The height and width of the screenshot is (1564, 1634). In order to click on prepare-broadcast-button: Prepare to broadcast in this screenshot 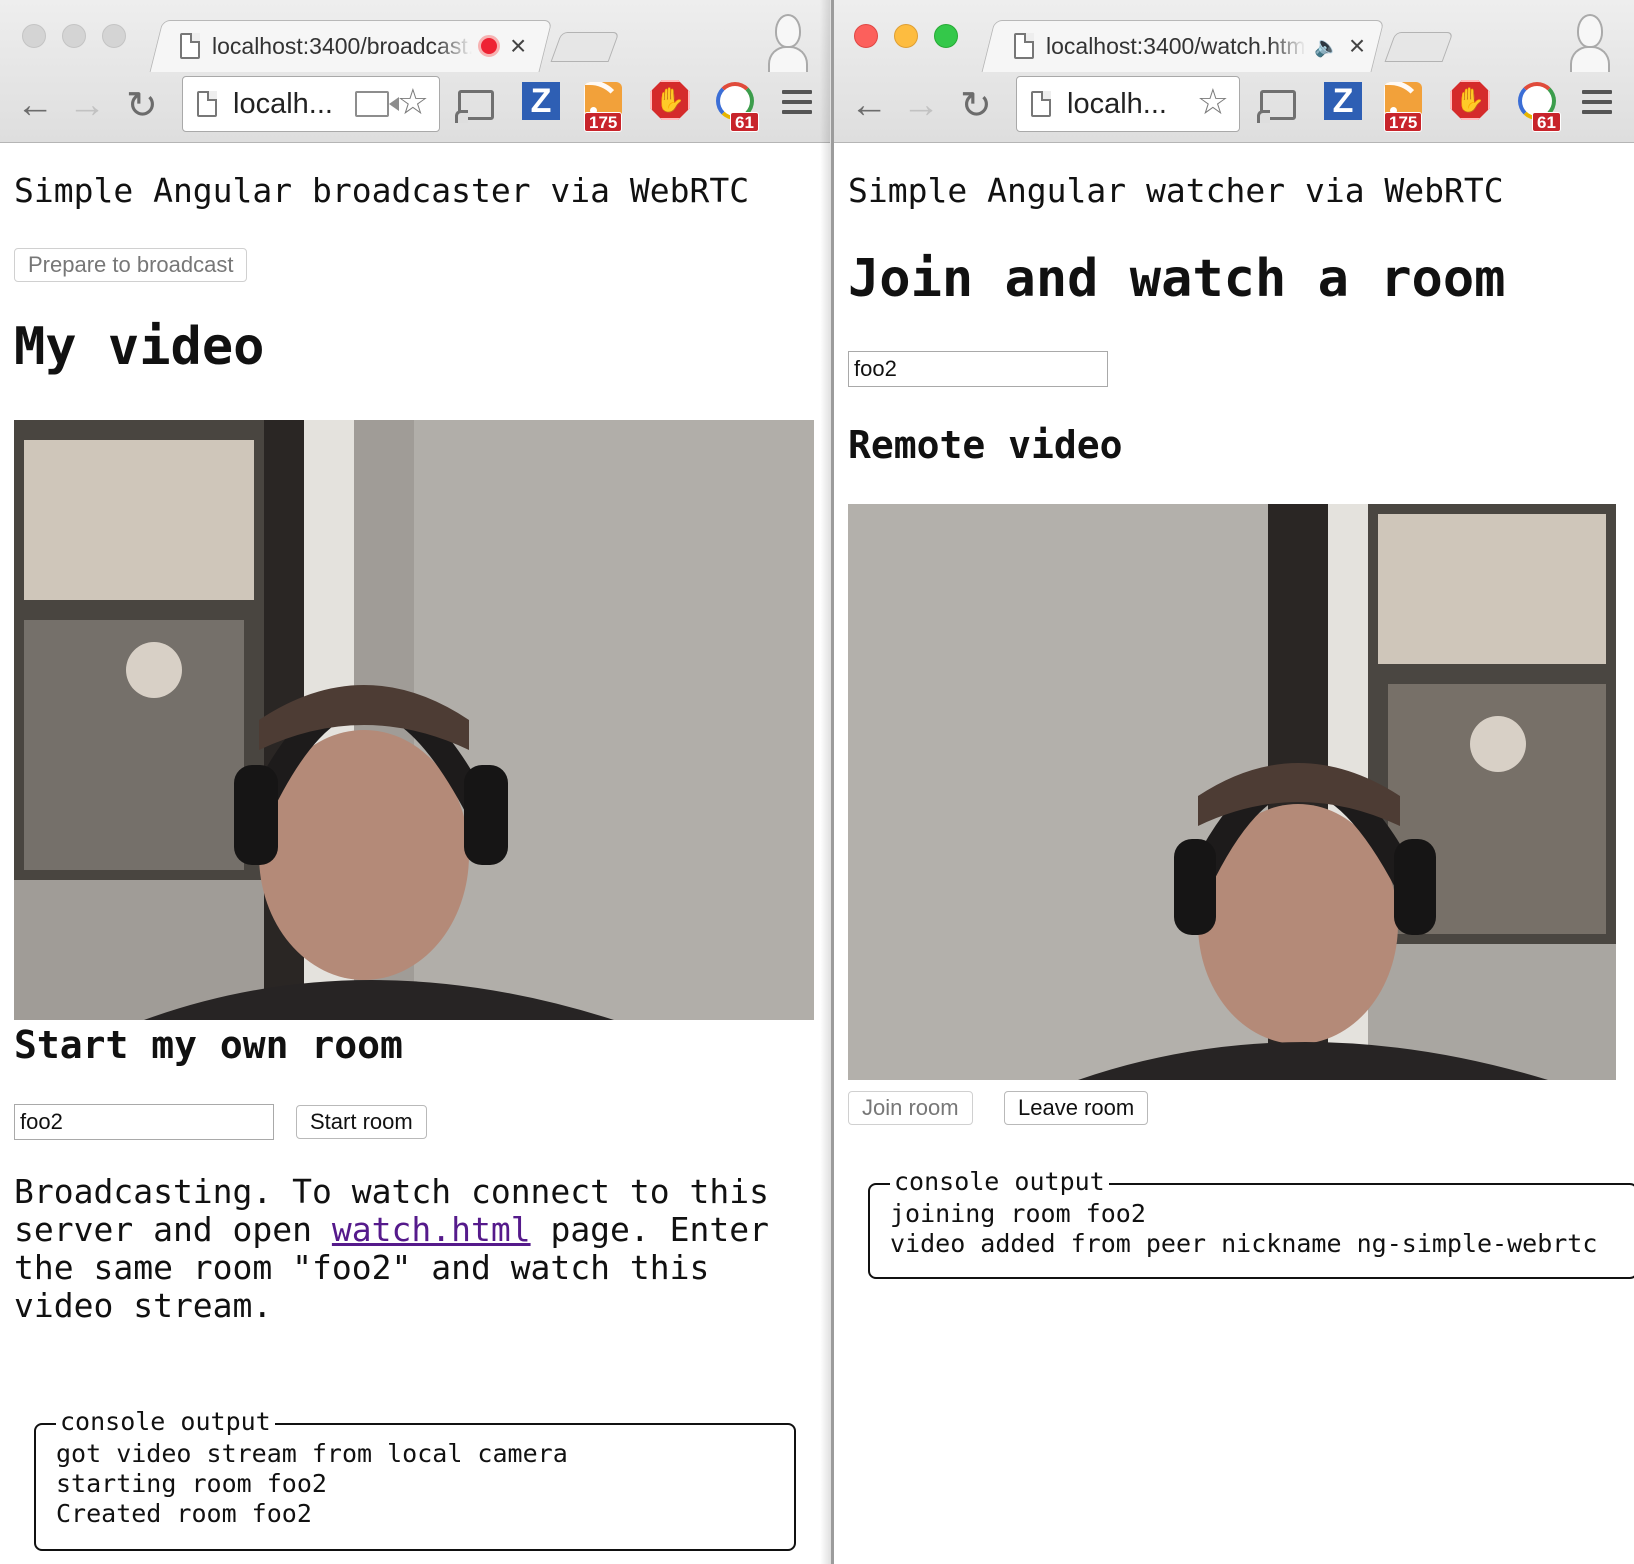, I will do `click(131, 265)`.